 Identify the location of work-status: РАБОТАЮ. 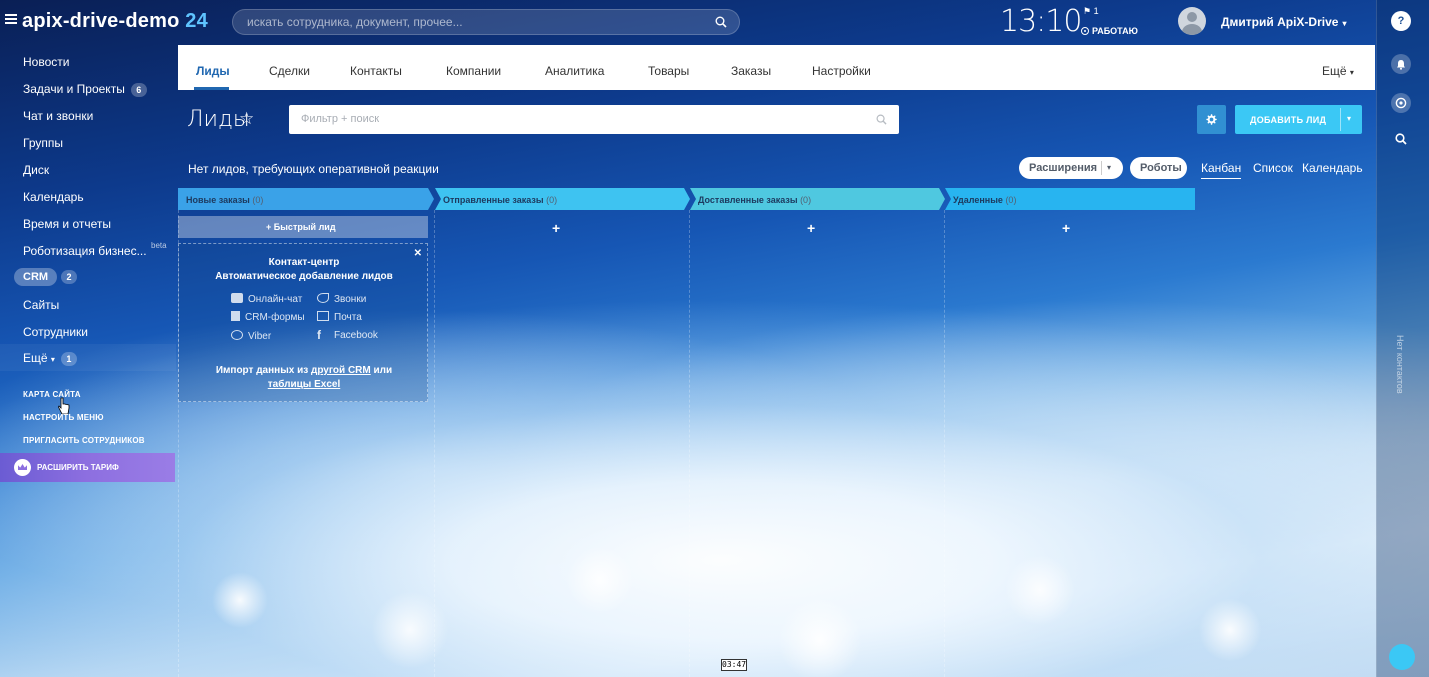
(1109, 31).